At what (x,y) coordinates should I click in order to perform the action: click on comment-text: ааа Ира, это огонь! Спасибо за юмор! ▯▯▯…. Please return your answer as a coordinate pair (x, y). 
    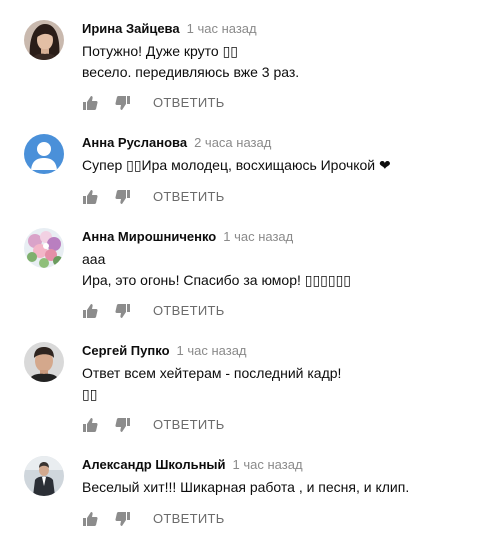
    Looking at the image, I should click on (216, 269).